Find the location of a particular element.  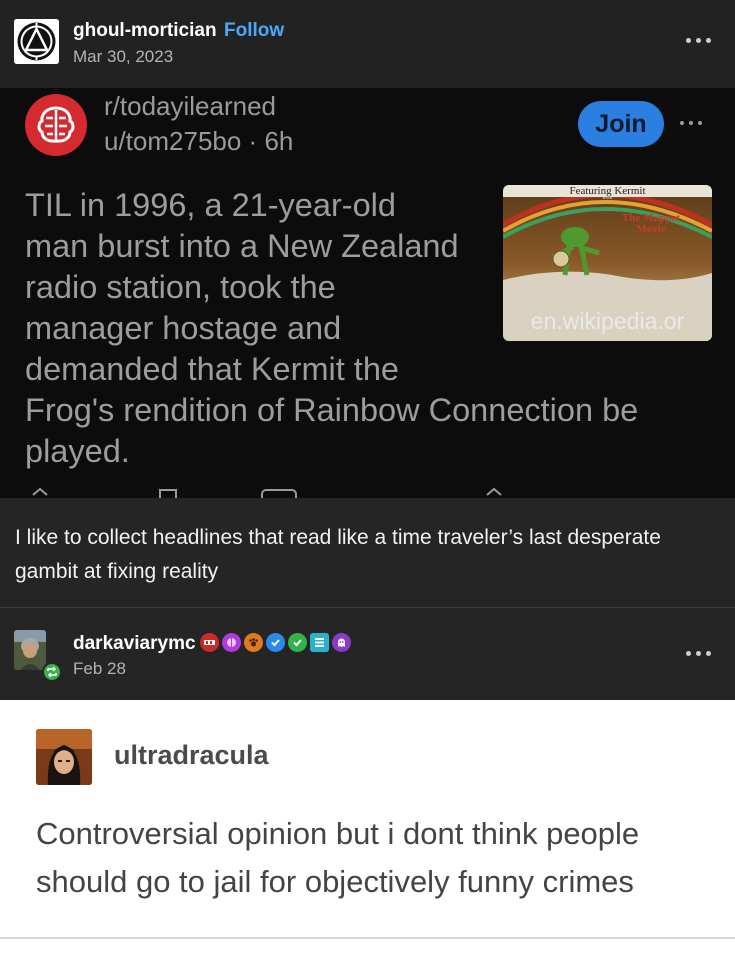

blog-avatar is located at coordinates (36, 41).